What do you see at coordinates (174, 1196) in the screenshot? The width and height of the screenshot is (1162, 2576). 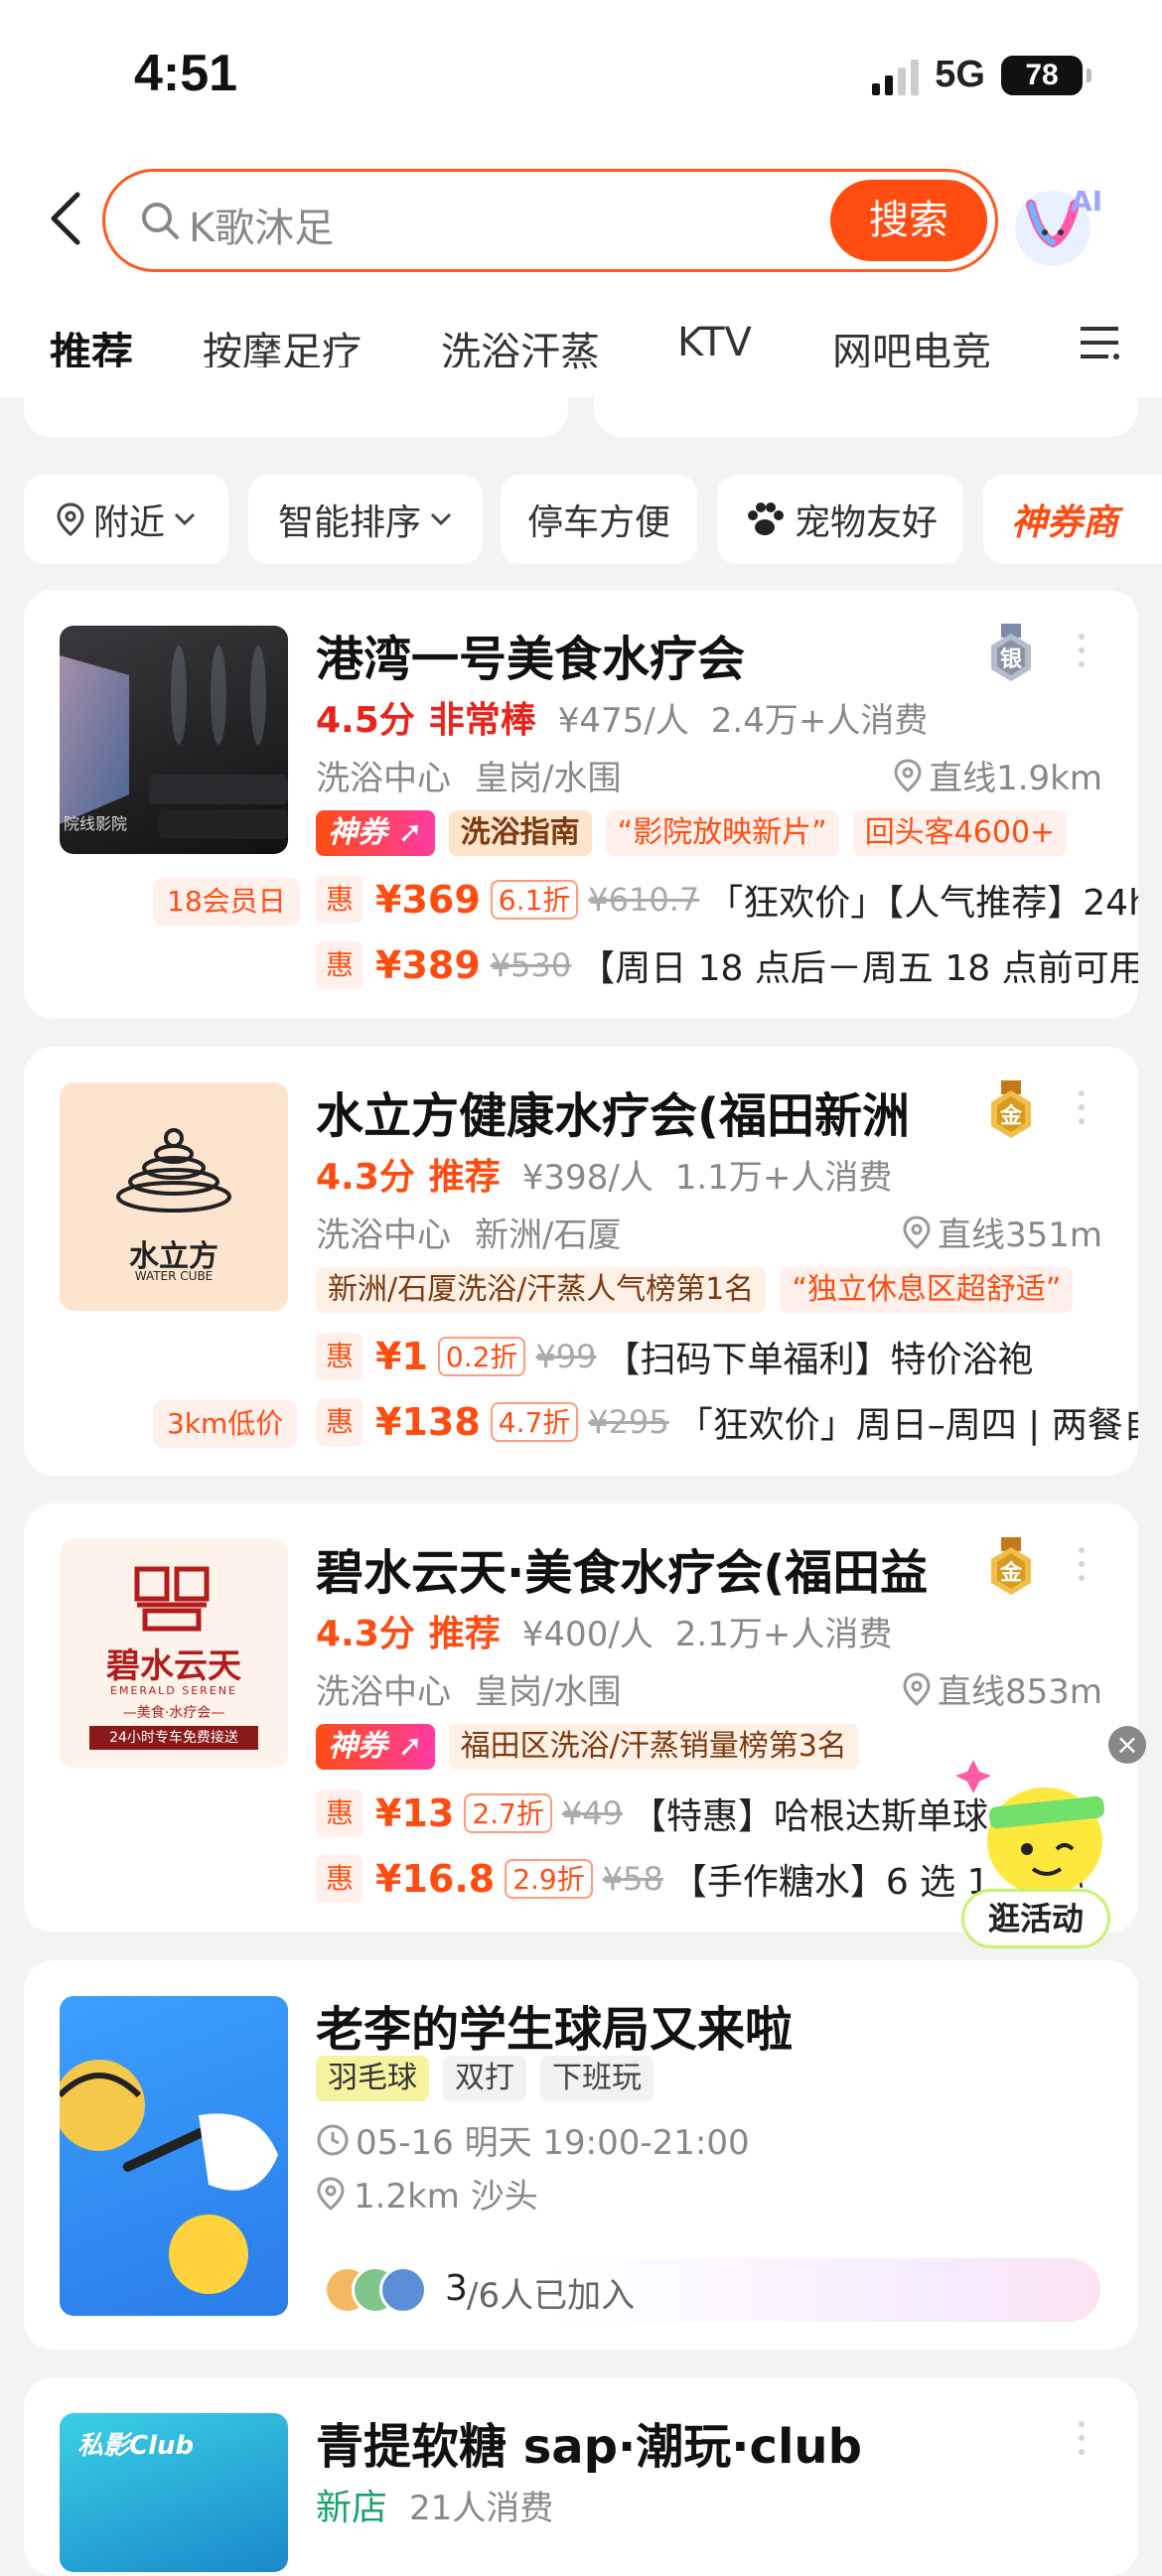 I see `merchant-thumbnail: 水立方 WATER CUBE` at bounding box center [174, 1196].